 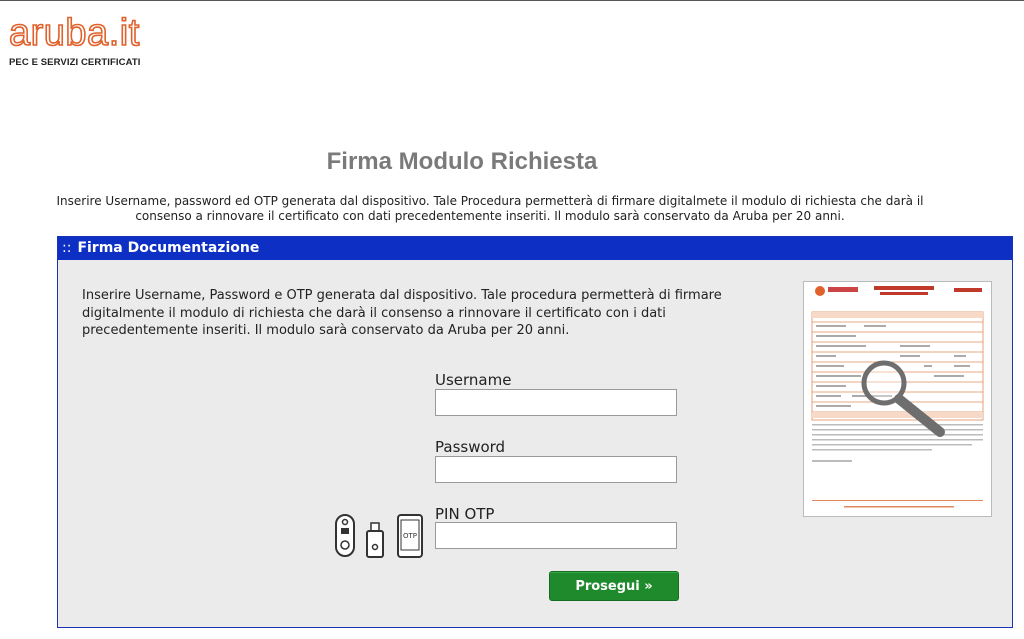 I want to click on aruba-logo: aruba.it PEC E SERVIZI CERTIFICATI, so click(x=78, y=40).